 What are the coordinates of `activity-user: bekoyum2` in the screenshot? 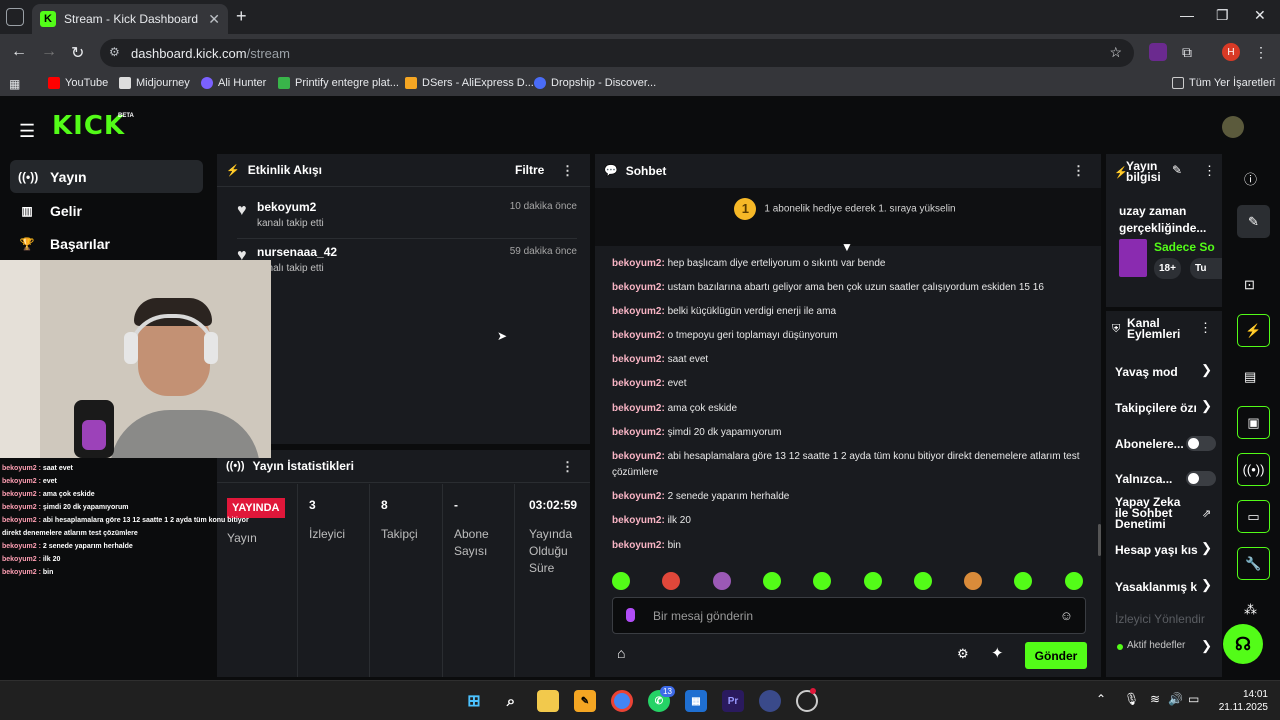 It's located at (286, 207).